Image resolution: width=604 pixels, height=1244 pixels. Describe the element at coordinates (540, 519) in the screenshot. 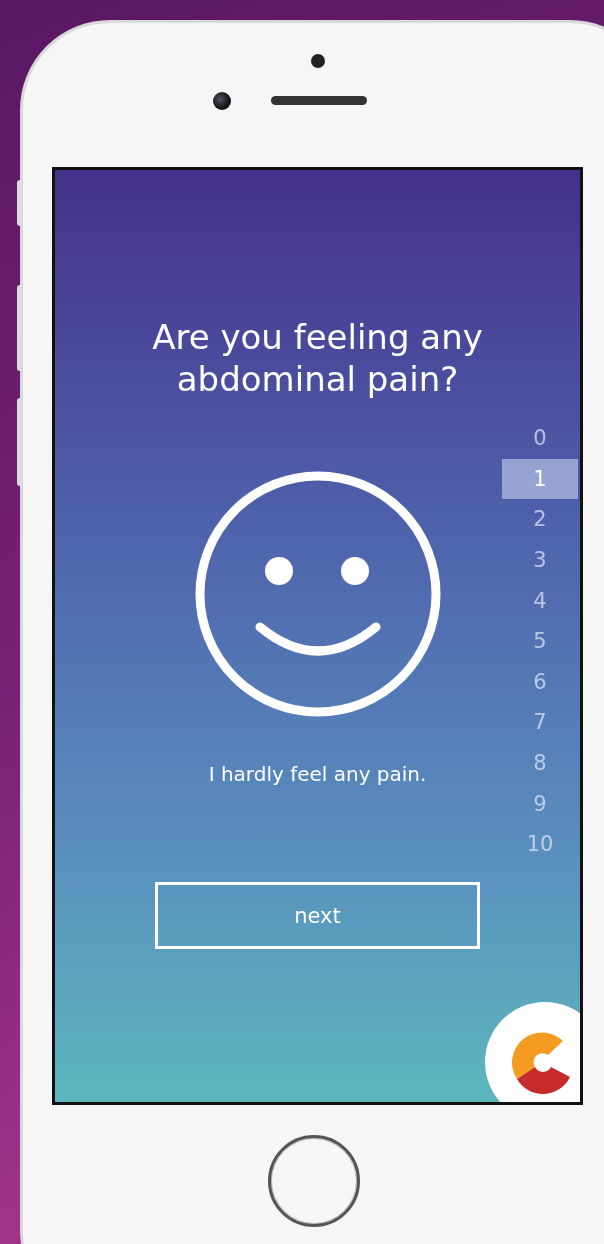

I see `scale-option: 2` at that location.